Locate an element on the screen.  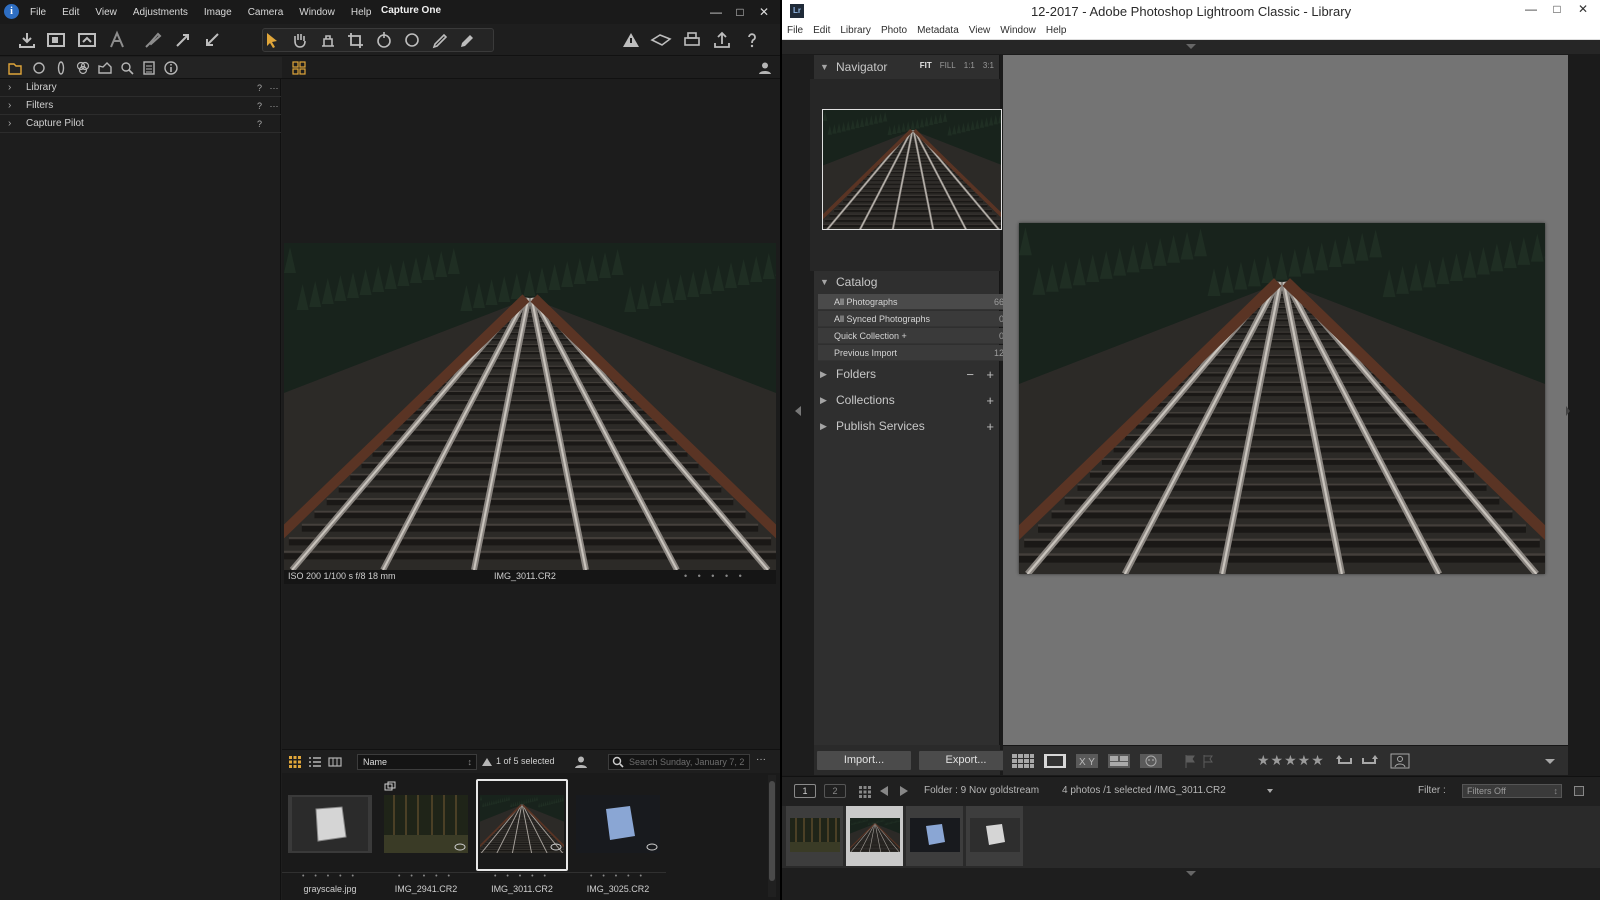
navigator-thumbnail is located at coordinates (912, 169).